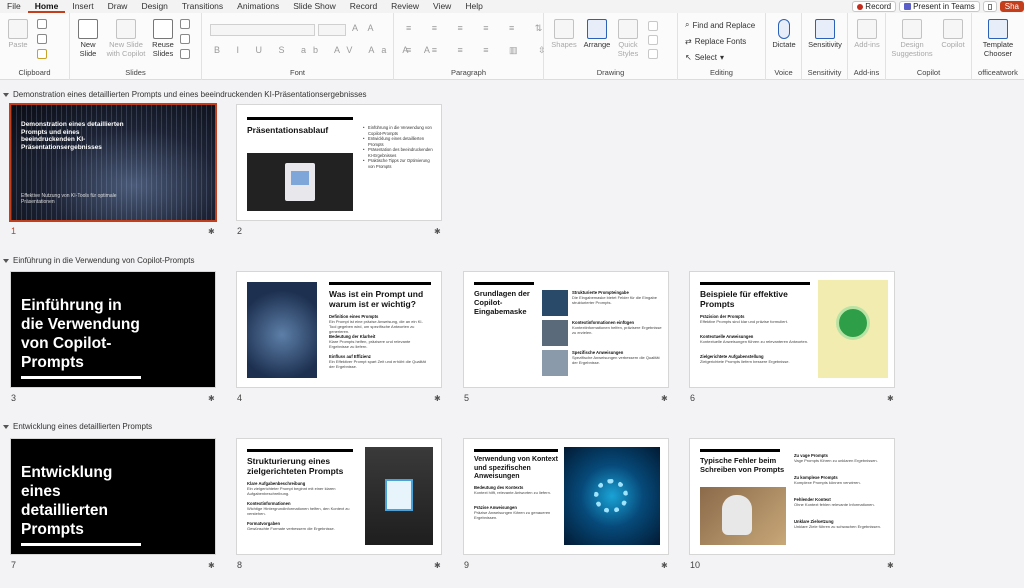 The image size is (1024, 588). I want to click on cut-button, so click(42, 24).